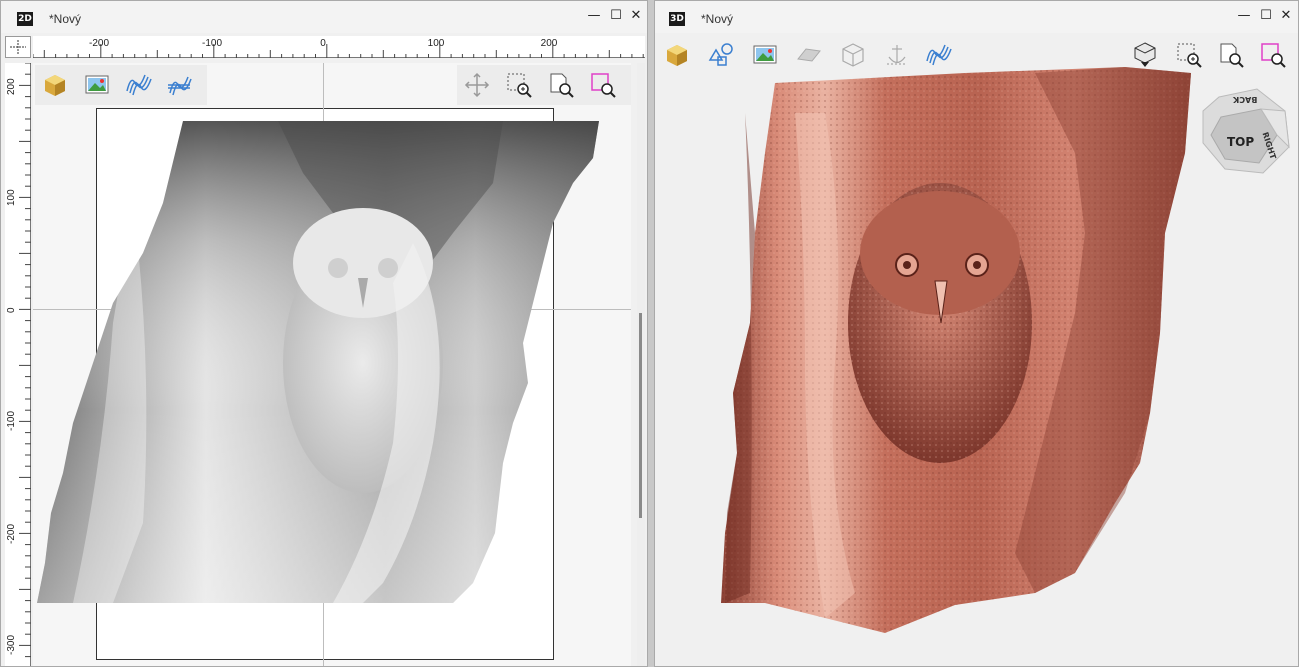 The image size is (1299, 667). I want to click on plane-icon, so click(809, 55).